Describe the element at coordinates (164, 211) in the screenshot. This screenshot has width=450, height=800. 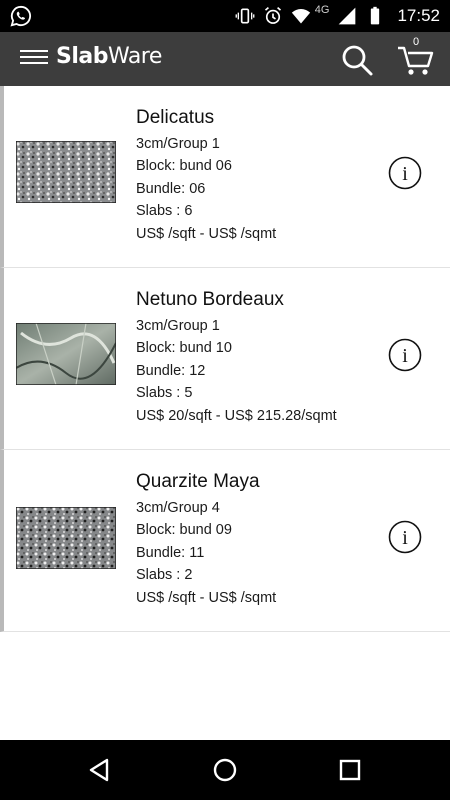
I see `product-slabs: Slabs : 6` at that location.